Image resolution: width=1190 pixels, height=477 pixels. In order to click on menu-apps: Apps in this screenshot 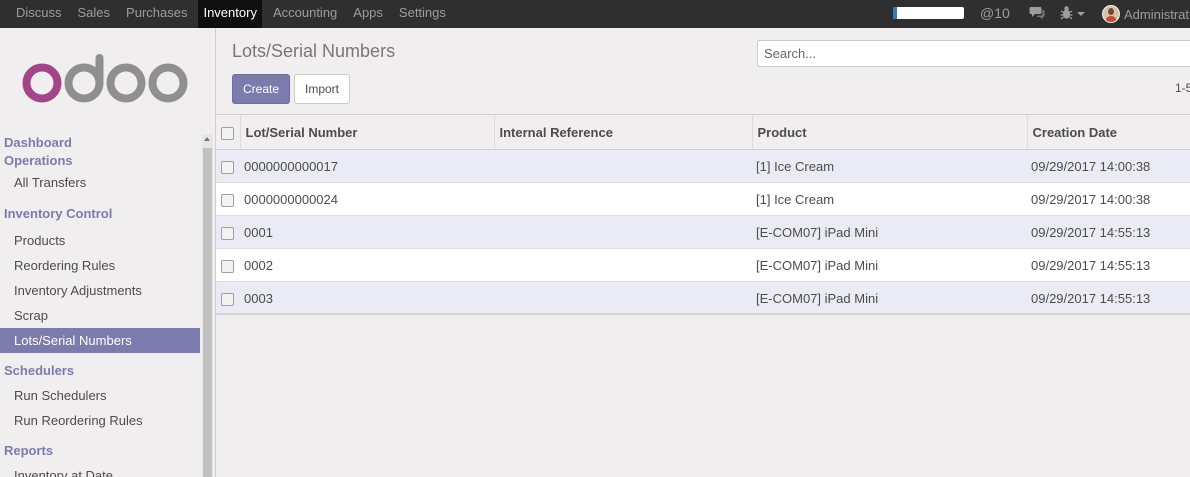, I will do `click(368, 14)`.